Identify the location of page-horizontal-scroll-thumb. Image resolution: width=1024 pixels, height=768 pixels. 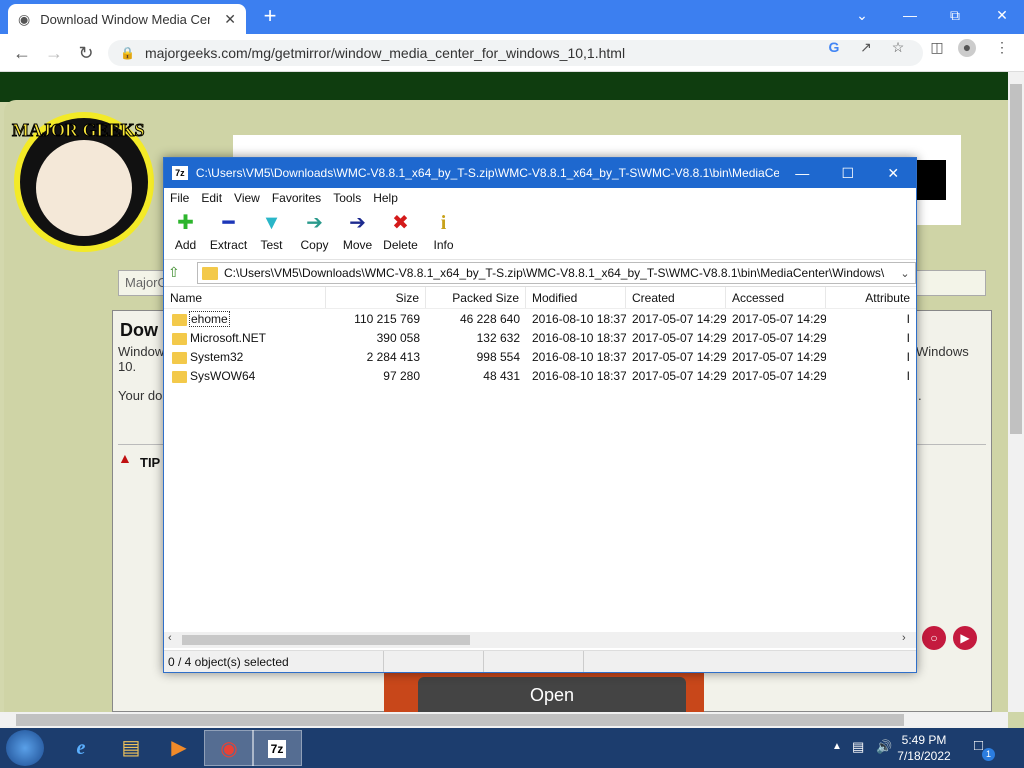
(460, 720).